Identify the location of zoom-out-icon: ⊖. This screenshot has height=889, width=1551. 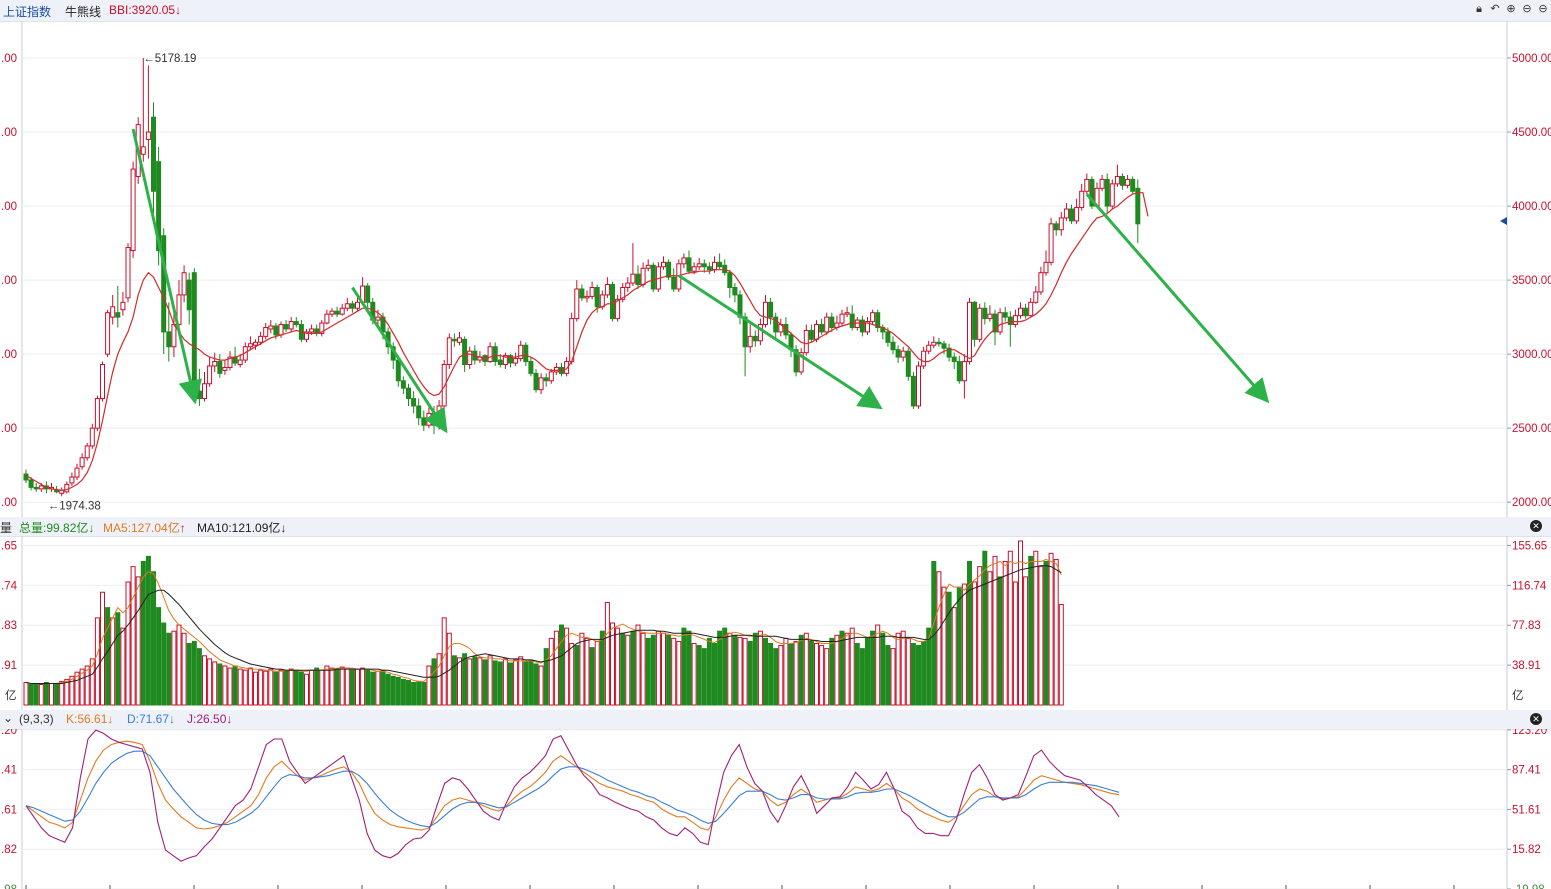
(1527, 9).